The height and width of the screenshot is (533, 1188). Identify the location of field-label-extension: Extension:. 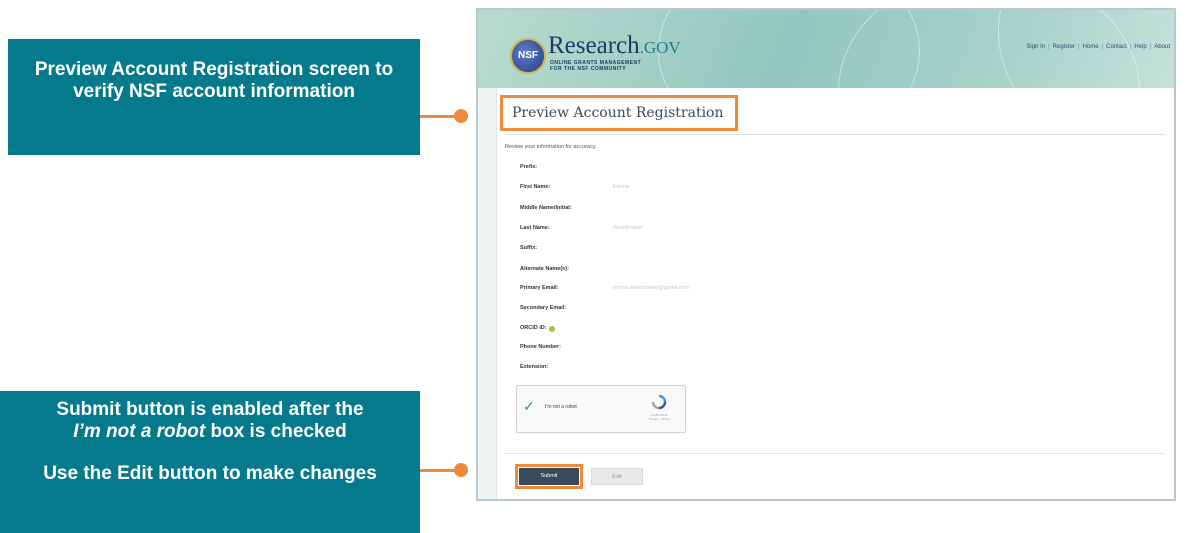
(534, 367).